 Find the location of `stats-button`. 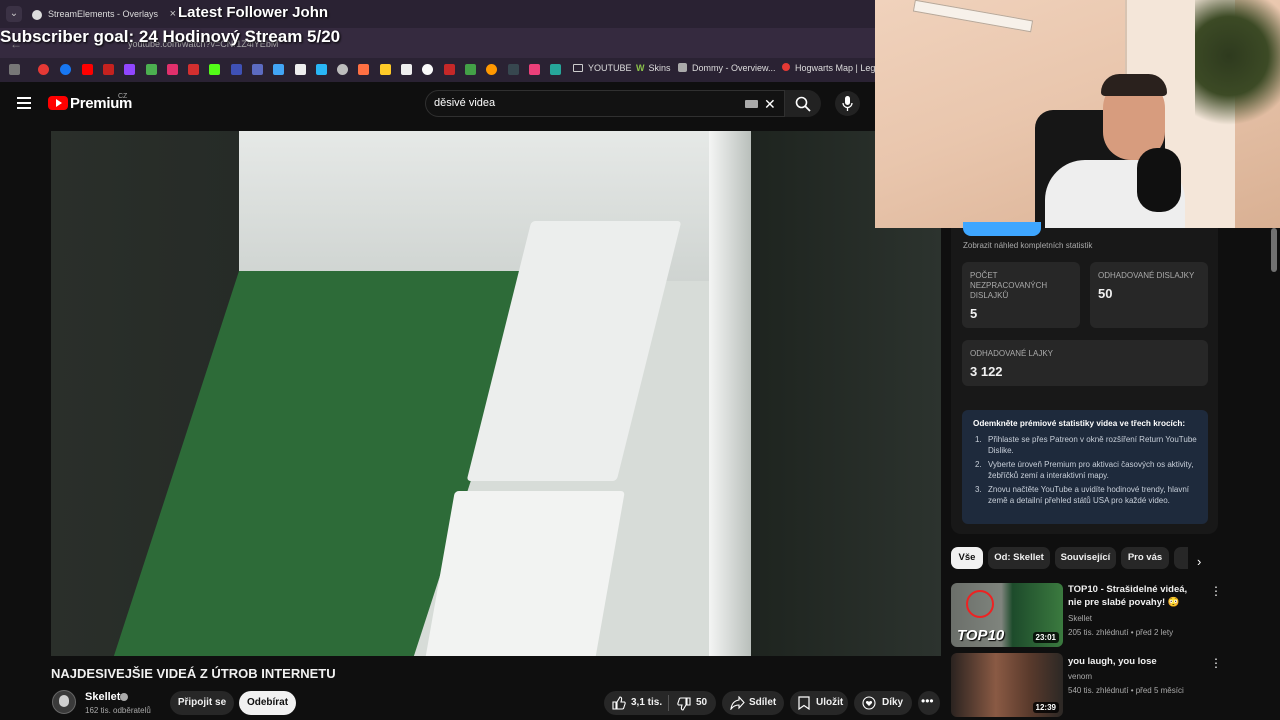

stats-button is located at coordinates (1002, 229).